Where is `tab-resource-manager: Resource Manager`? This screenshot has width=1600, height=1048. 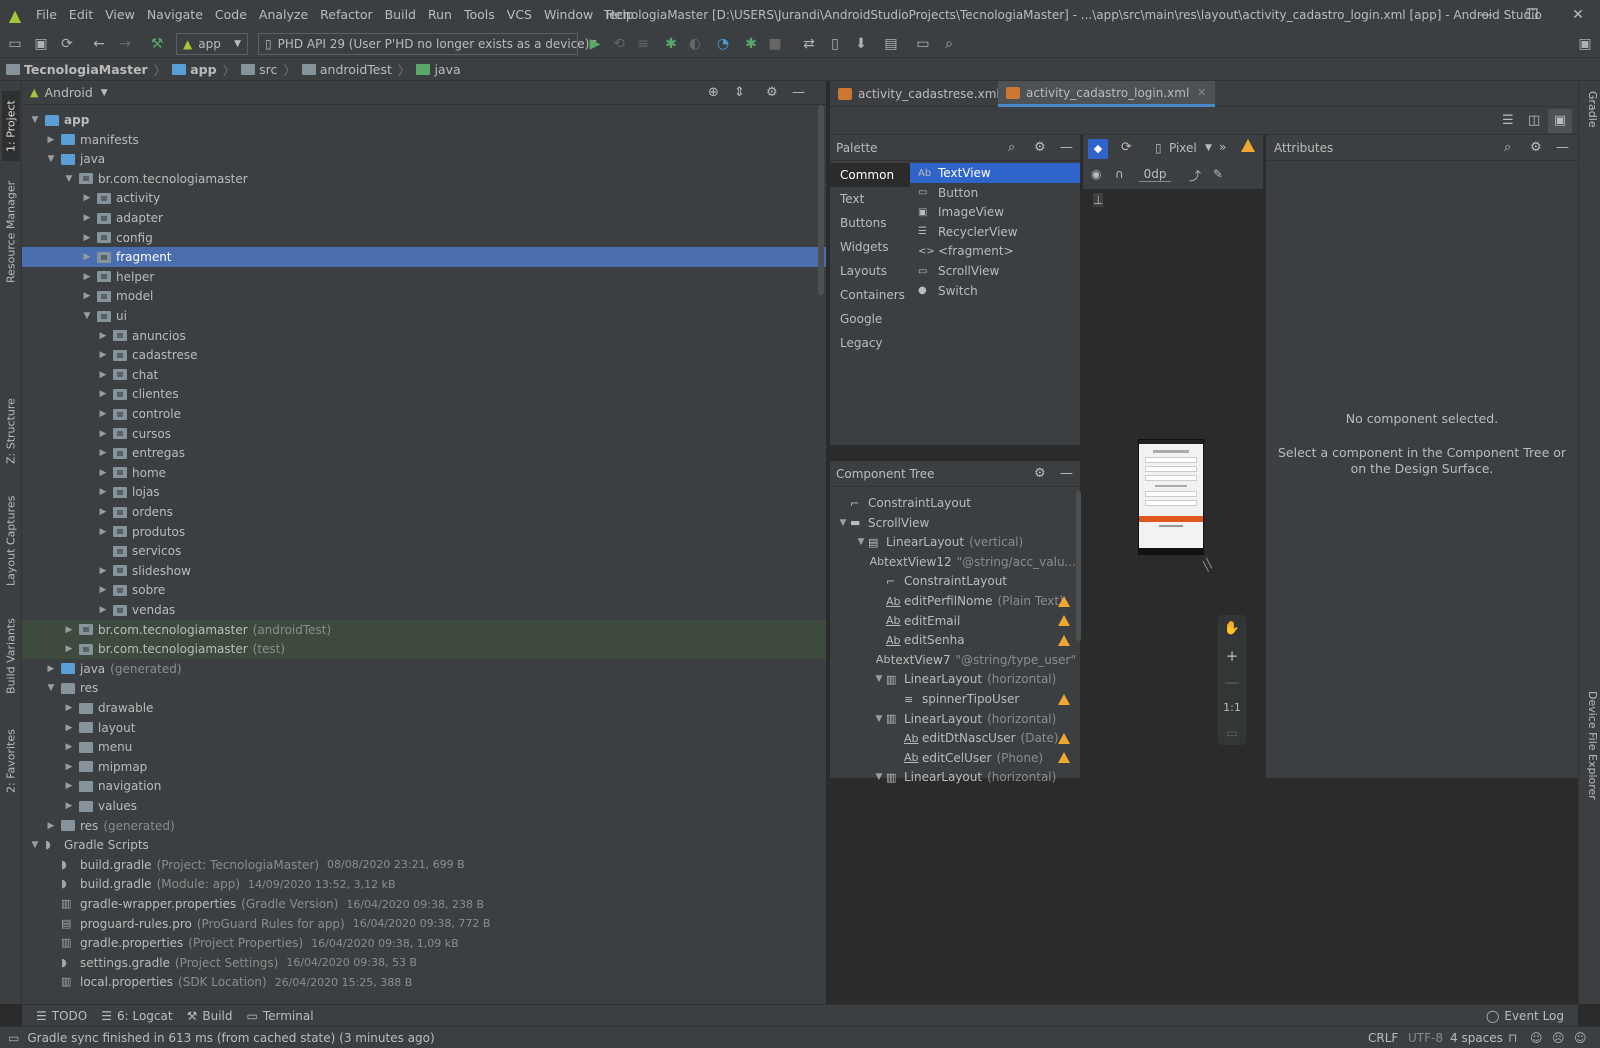
tab-resource-manager: Resource Manager is located at coordinates (11, 232).